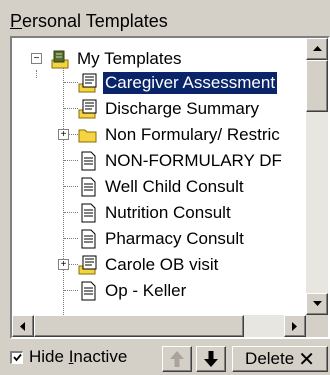 This screenshot has width=330, height=375. I want to click on scroll-left-button, so click(23, 326).